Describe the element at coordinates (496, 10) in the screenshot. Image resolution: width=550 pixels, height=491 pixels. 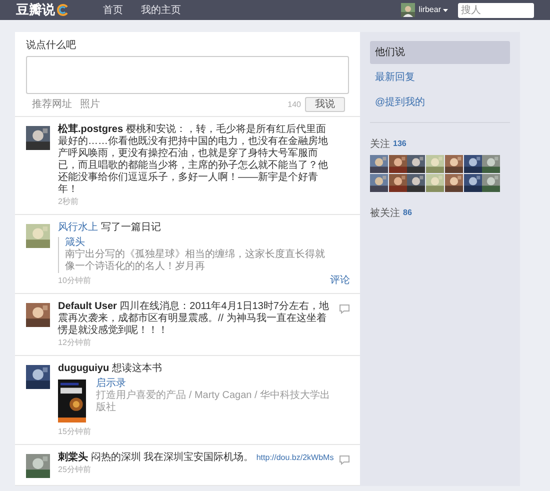
I see `search-field: 搜人` at that location.